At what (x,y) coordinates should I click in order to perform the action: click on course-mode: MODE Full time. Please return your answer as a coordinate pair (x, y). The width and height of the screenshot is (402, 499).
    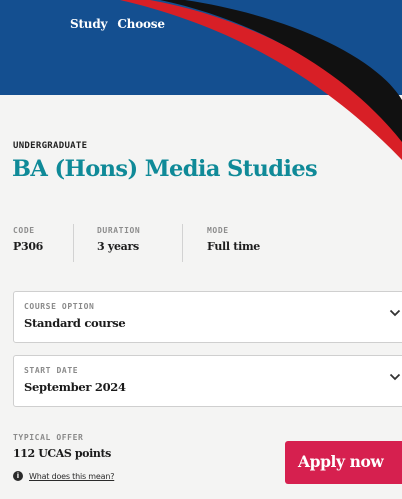
    Looking at the image, I should click on (233, 239).